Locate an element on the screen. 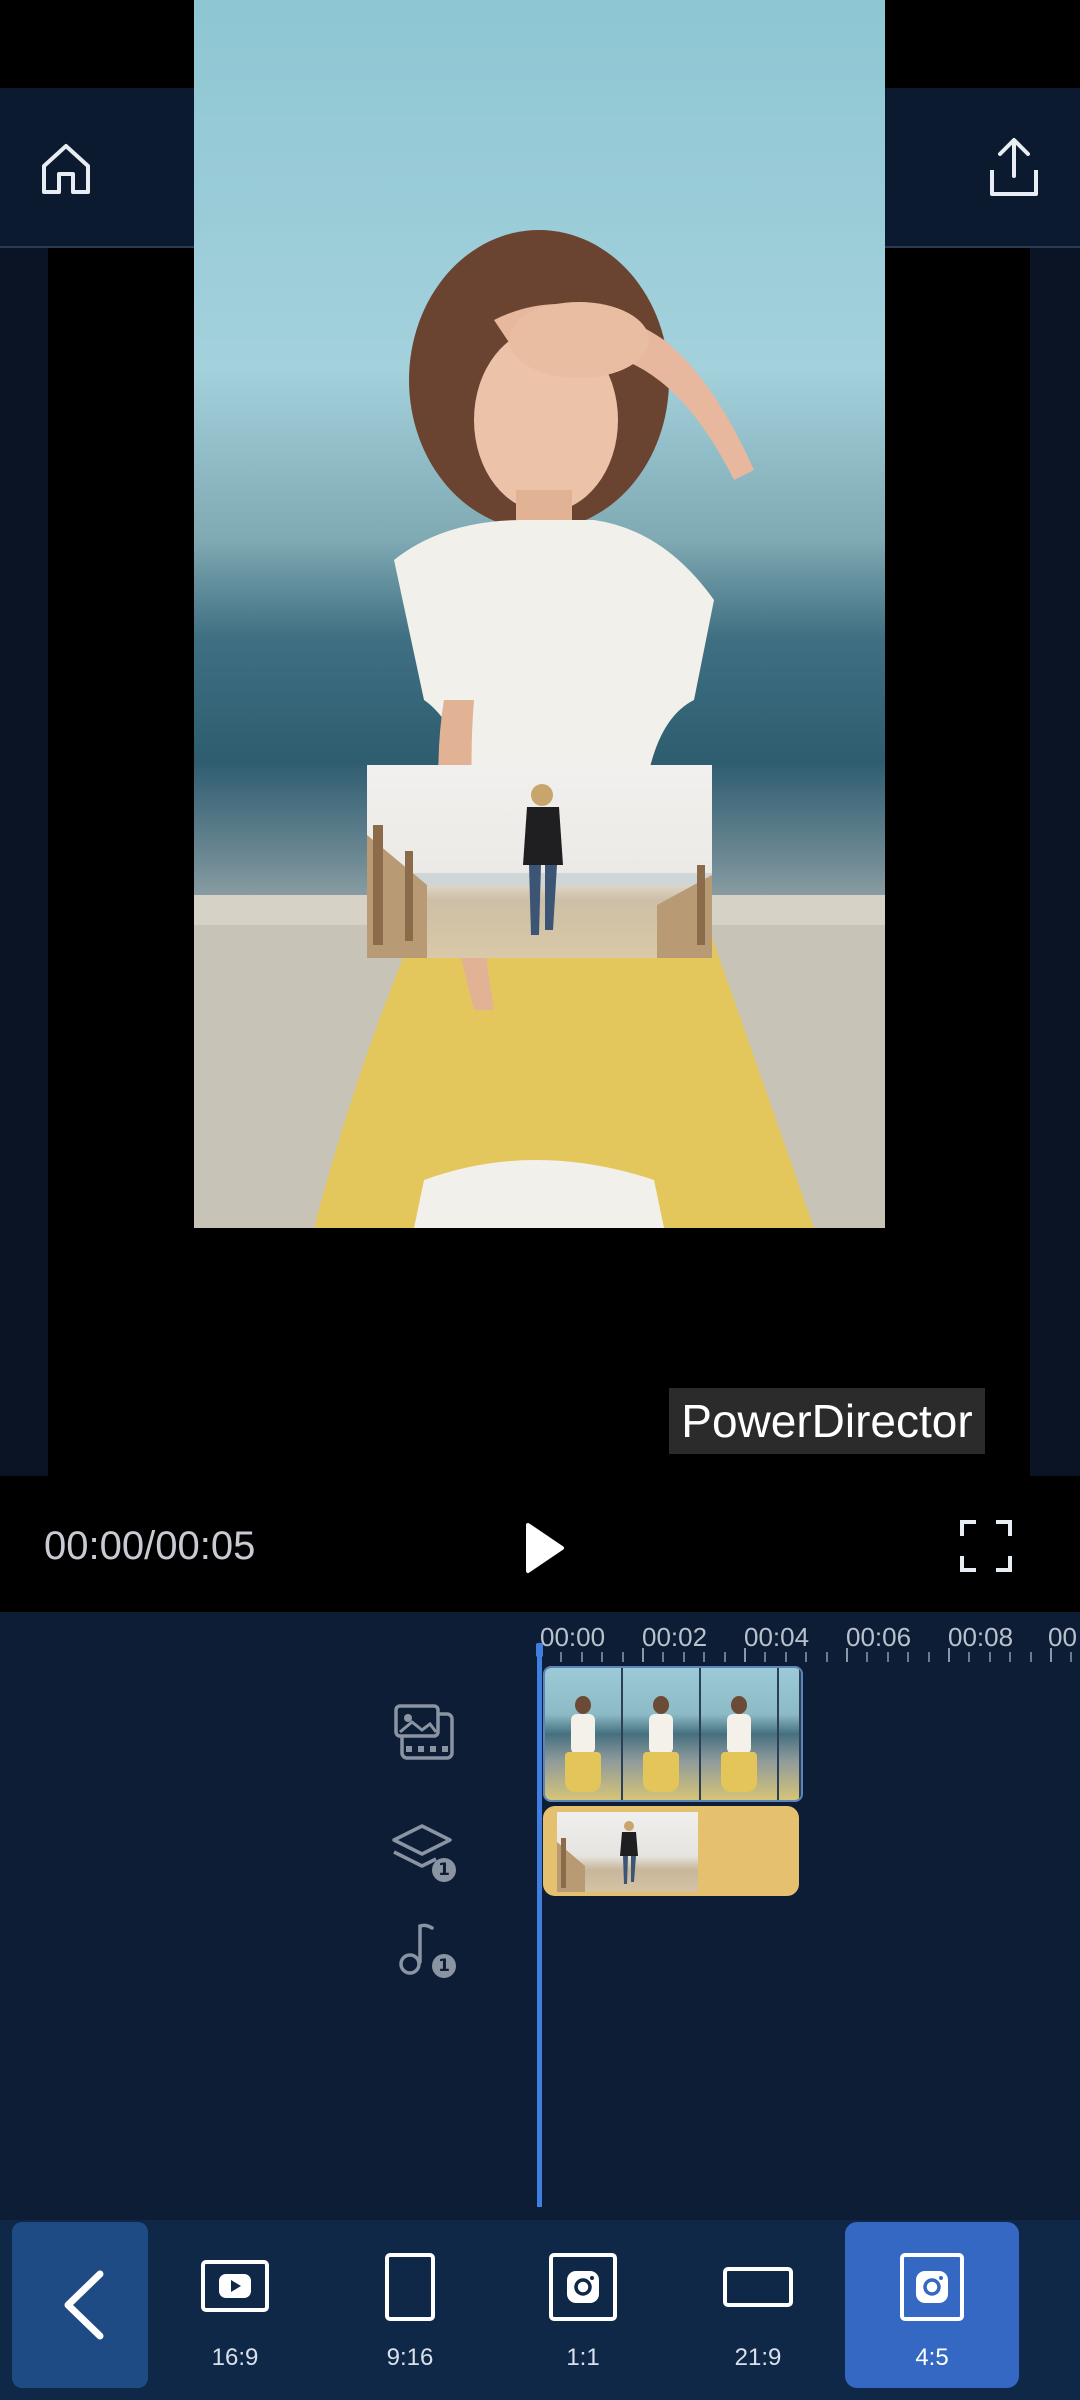  music-note-icon: 1 is located at coordinates (425, 1949).